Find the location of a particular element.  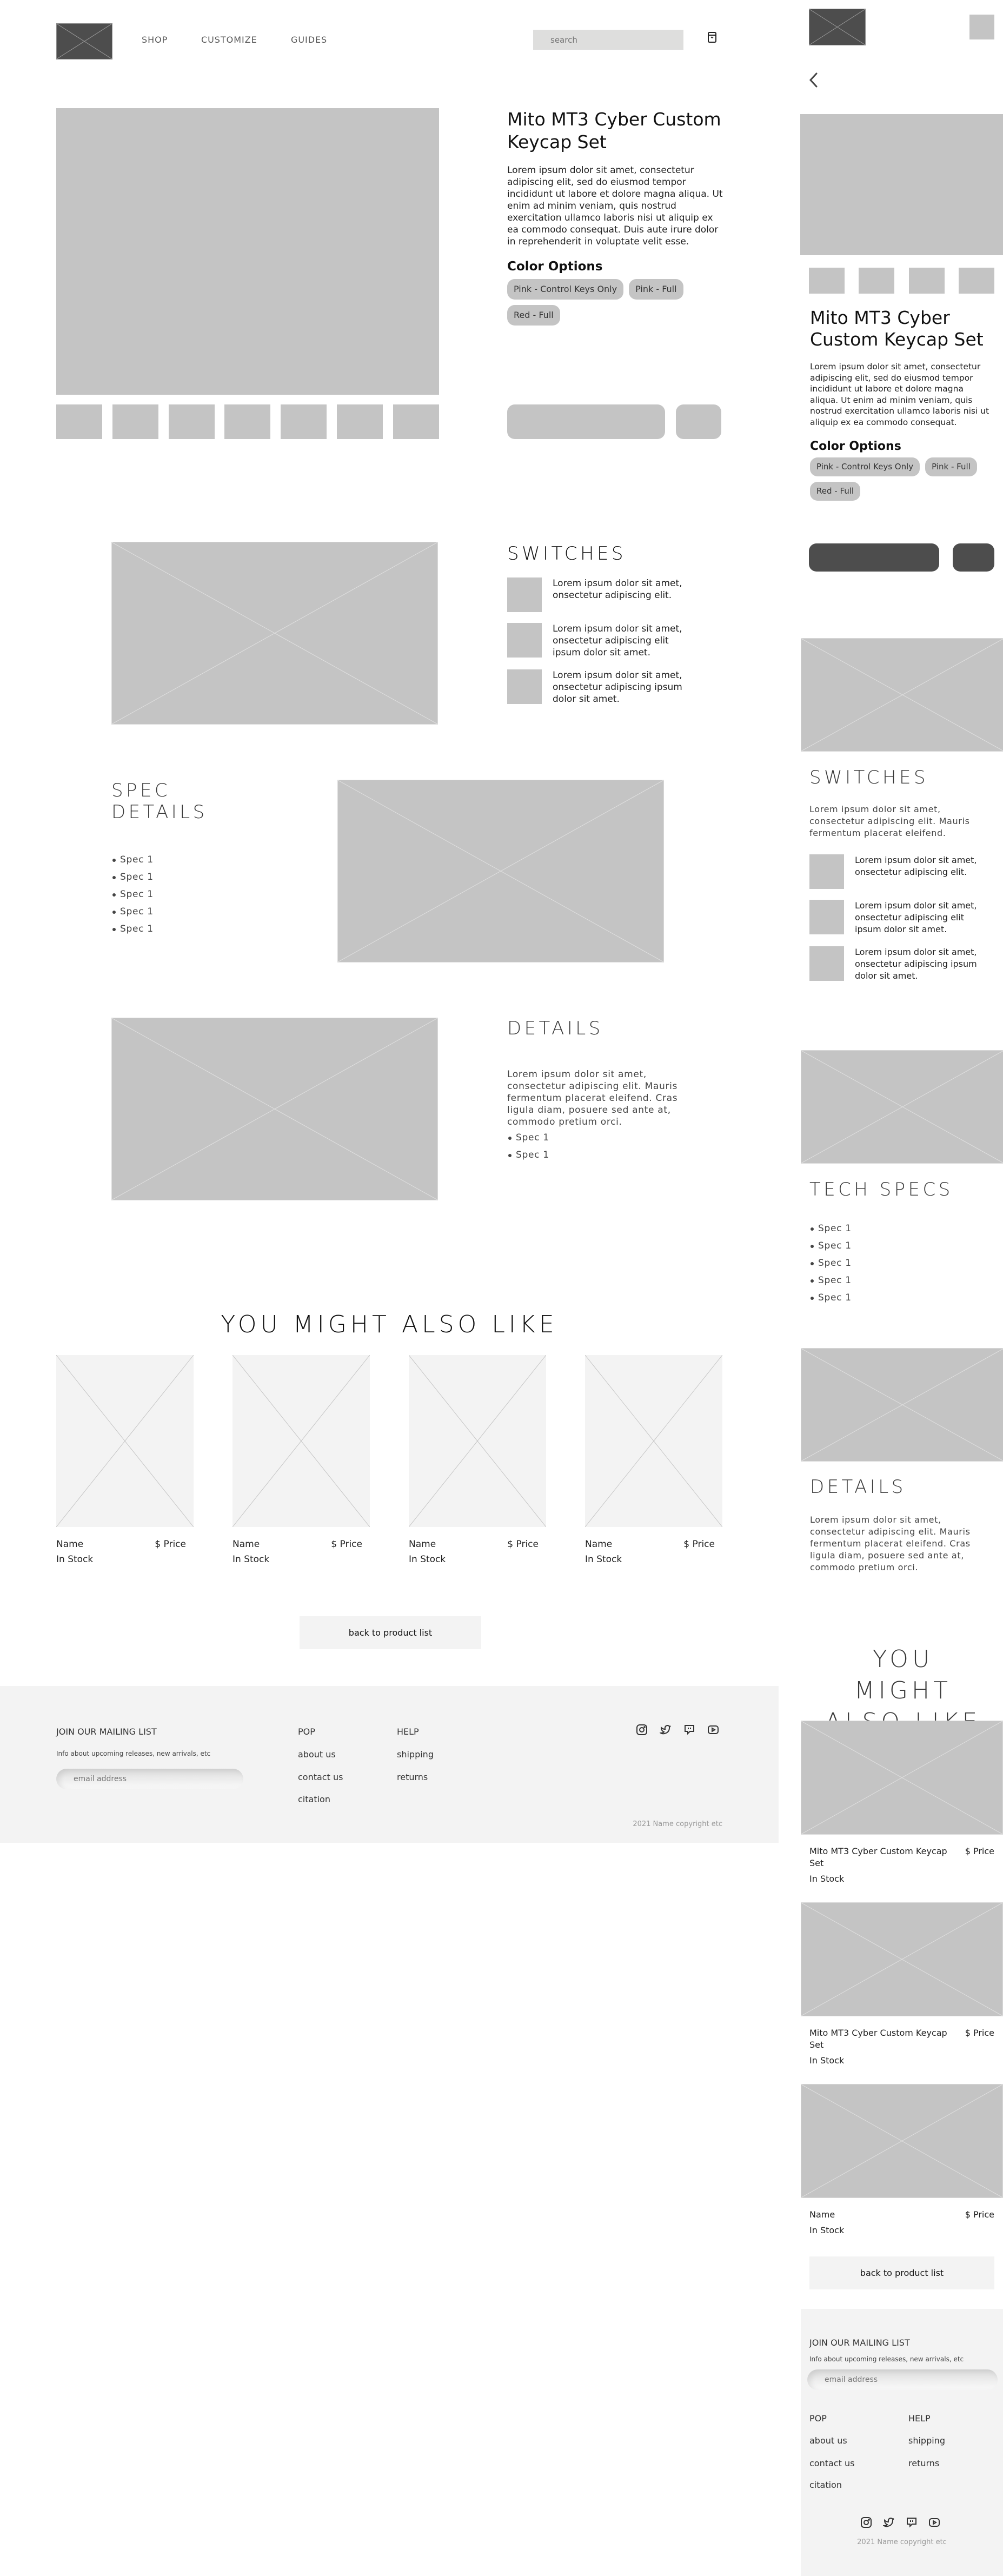

mailing-list-title: JOIN OUR MAILING LIST is located at coordinates (107, 1732).